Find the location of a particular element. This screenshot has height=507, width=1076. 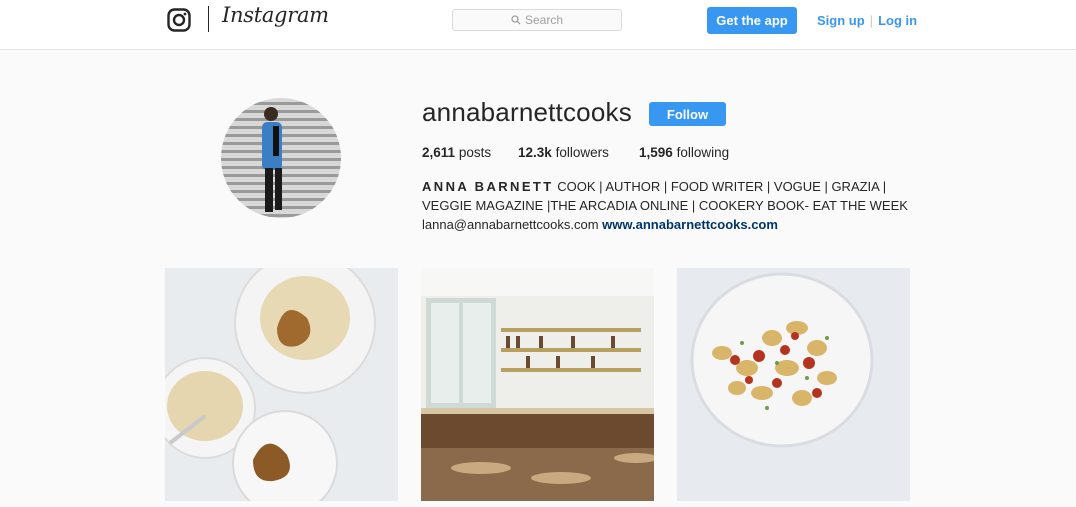

profile-username: annabarnettcooks is located at coordinates (527, 112).